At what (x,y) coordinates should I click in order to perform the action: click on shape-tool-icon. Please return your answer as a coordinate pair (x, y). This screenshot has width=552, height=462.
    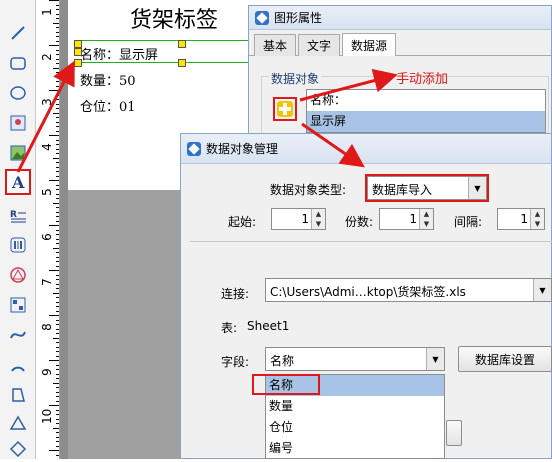
    Looking at the image, I should click on (18, 275).